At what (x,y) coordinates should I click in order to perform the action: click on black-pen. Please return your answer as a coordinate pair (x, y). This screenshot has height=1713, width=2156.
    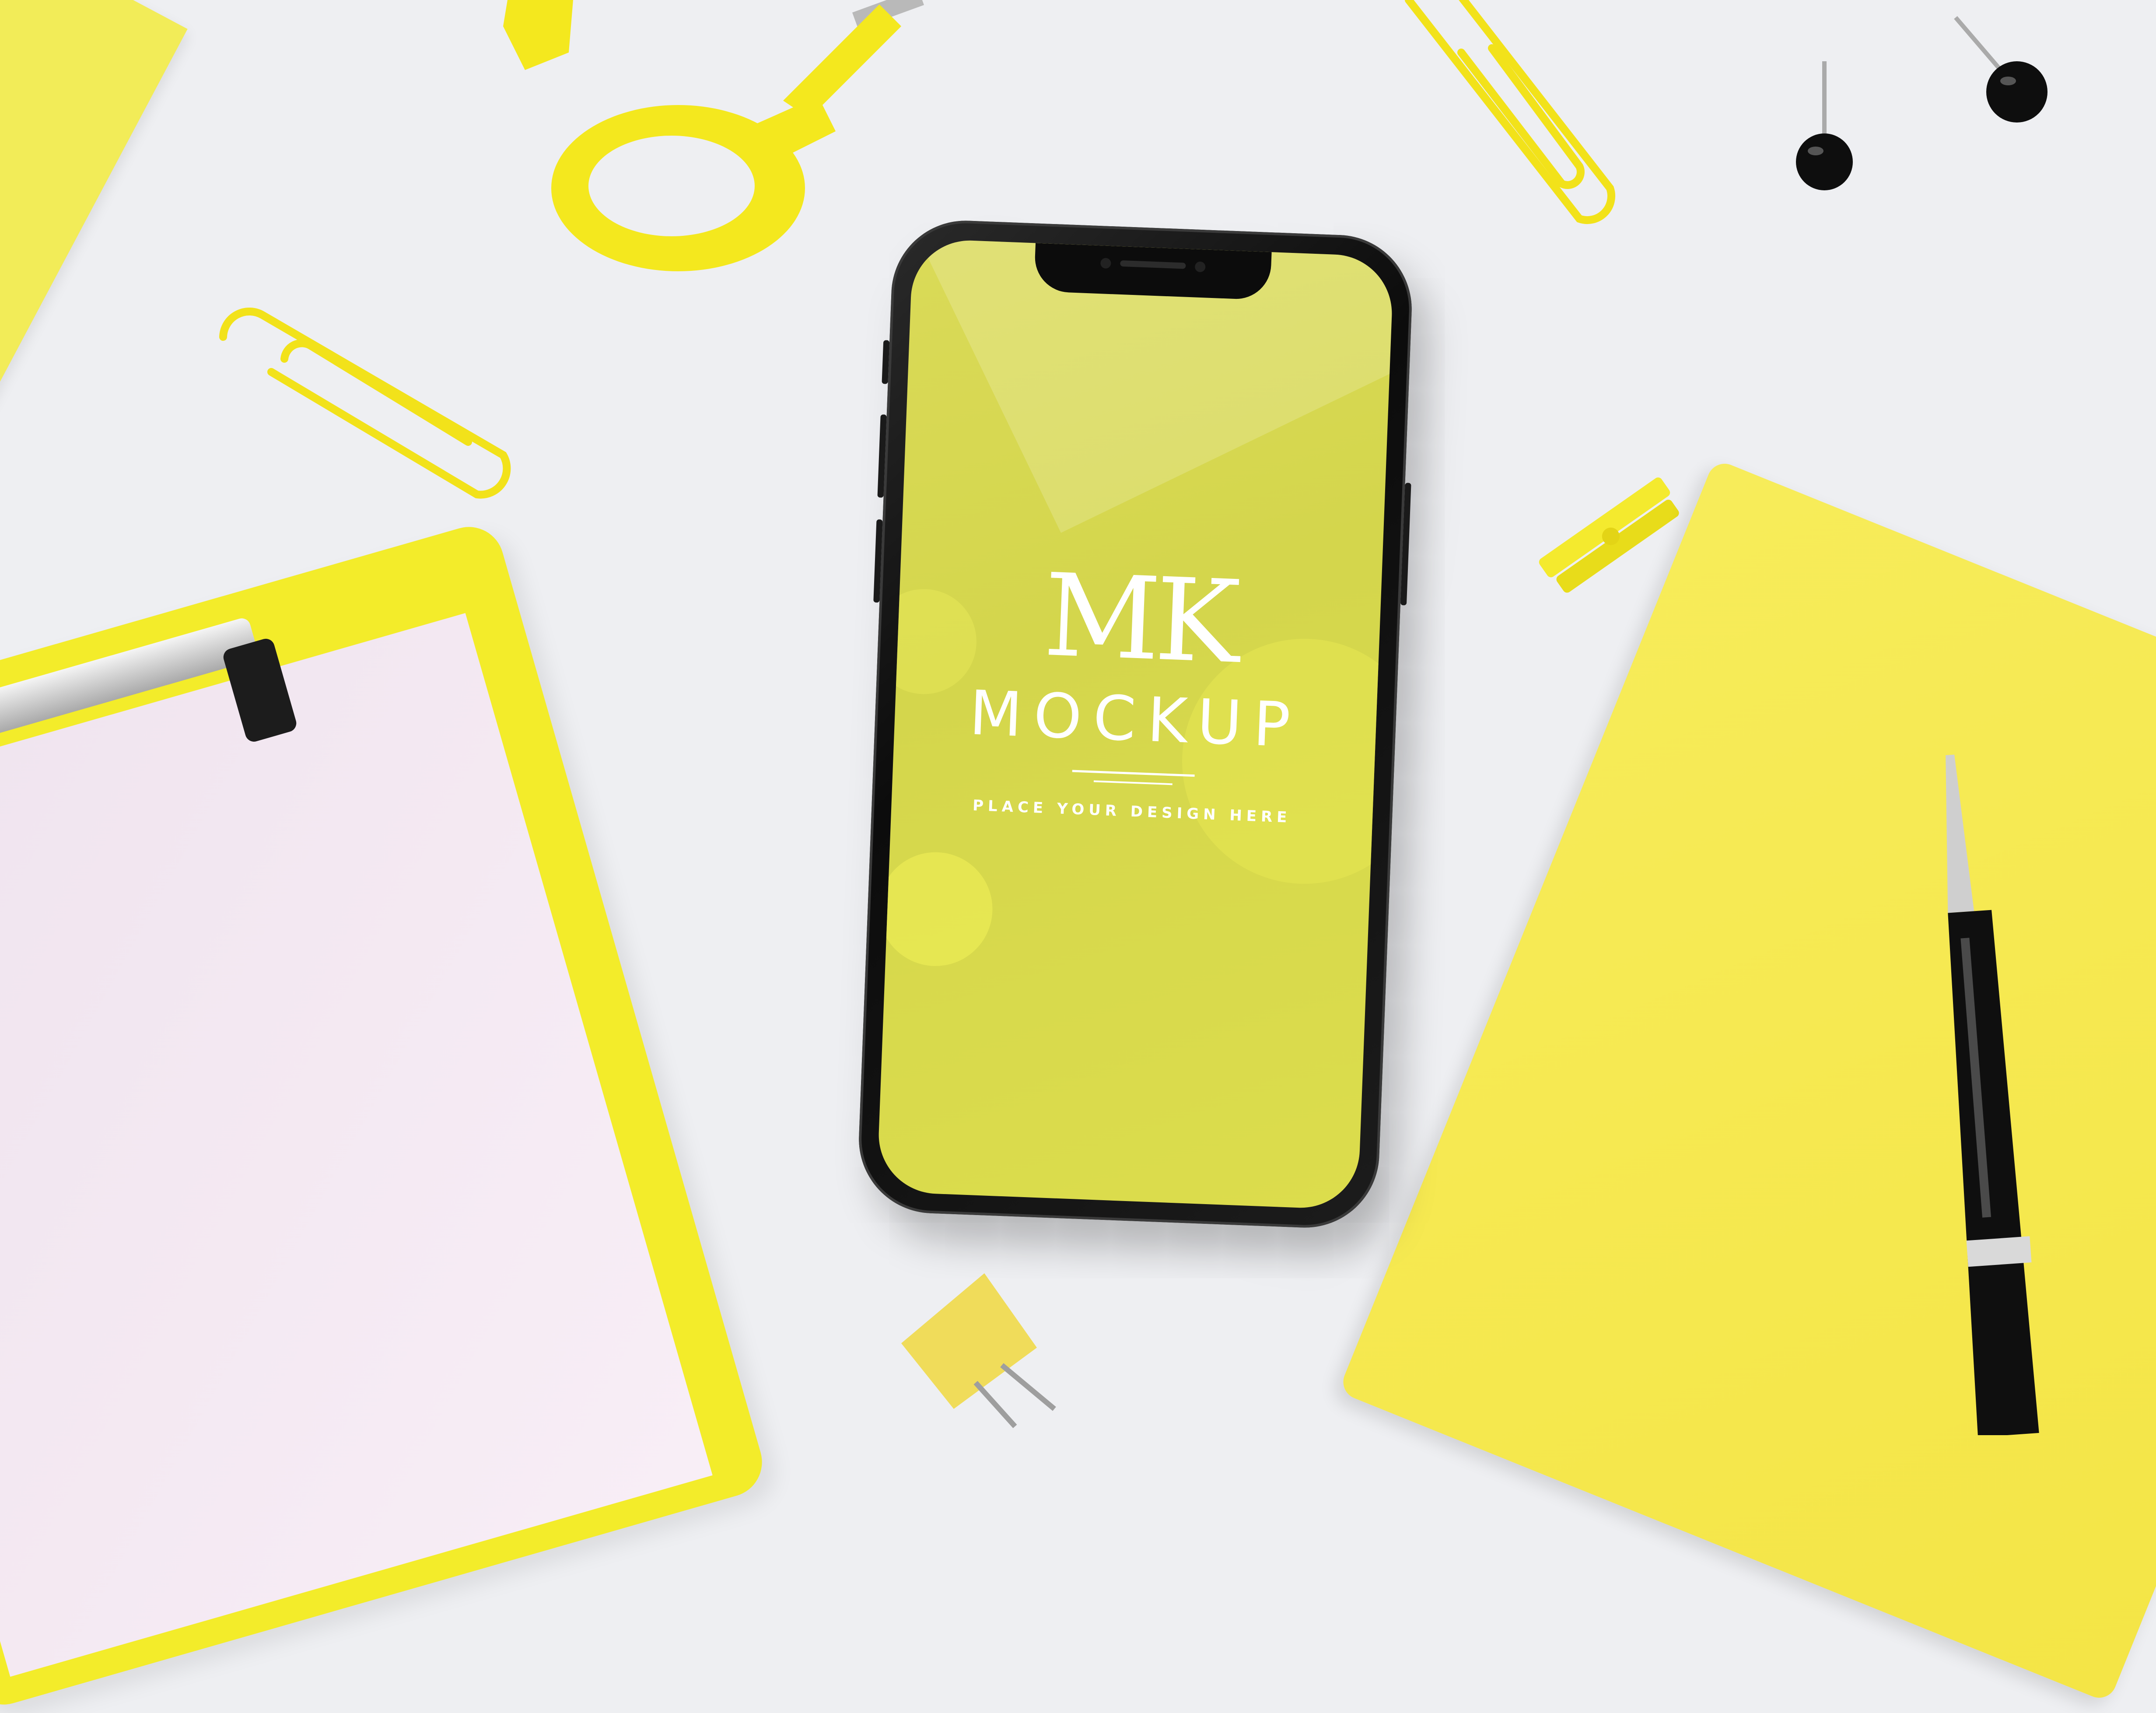
    Looking at the image, I should click on (1992, 1094).